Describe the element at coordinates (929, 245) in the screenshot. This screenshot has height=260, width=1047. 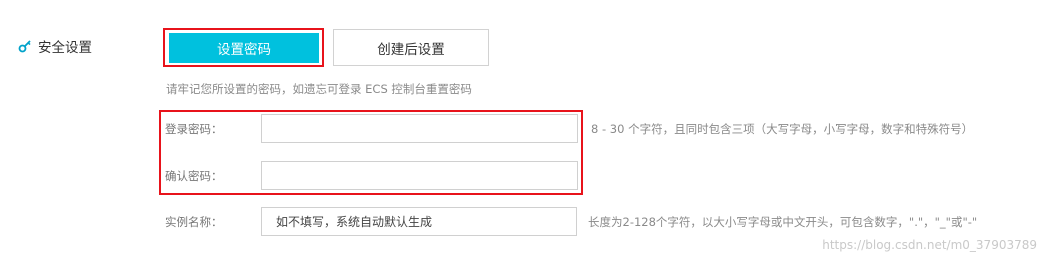
I see `watermark: https://blog.csdn.net/m0_37903789` at that location.